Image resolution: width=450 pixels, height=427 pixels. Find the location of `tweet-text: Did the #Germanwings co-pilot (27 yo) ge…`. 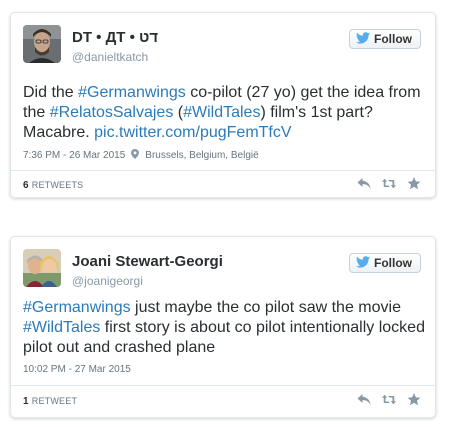

tweet-text: Did the #Germanwings co-pilot (27 yo) ge… is located at coordinates (224, 113).